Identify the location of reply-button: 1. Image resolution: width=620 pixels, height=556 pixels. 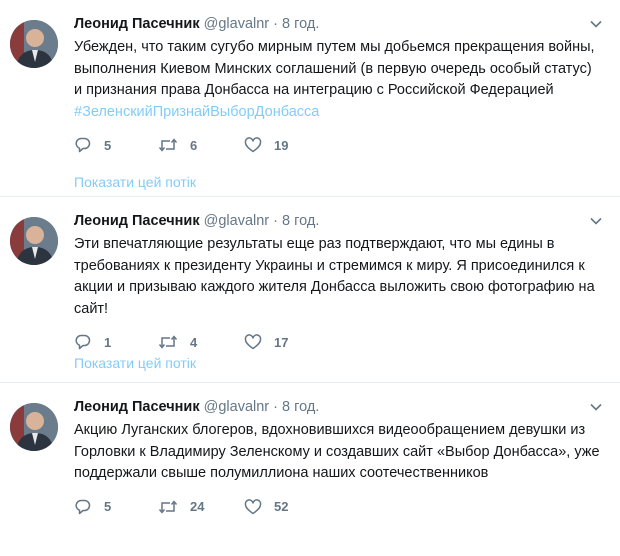
(116, 342).